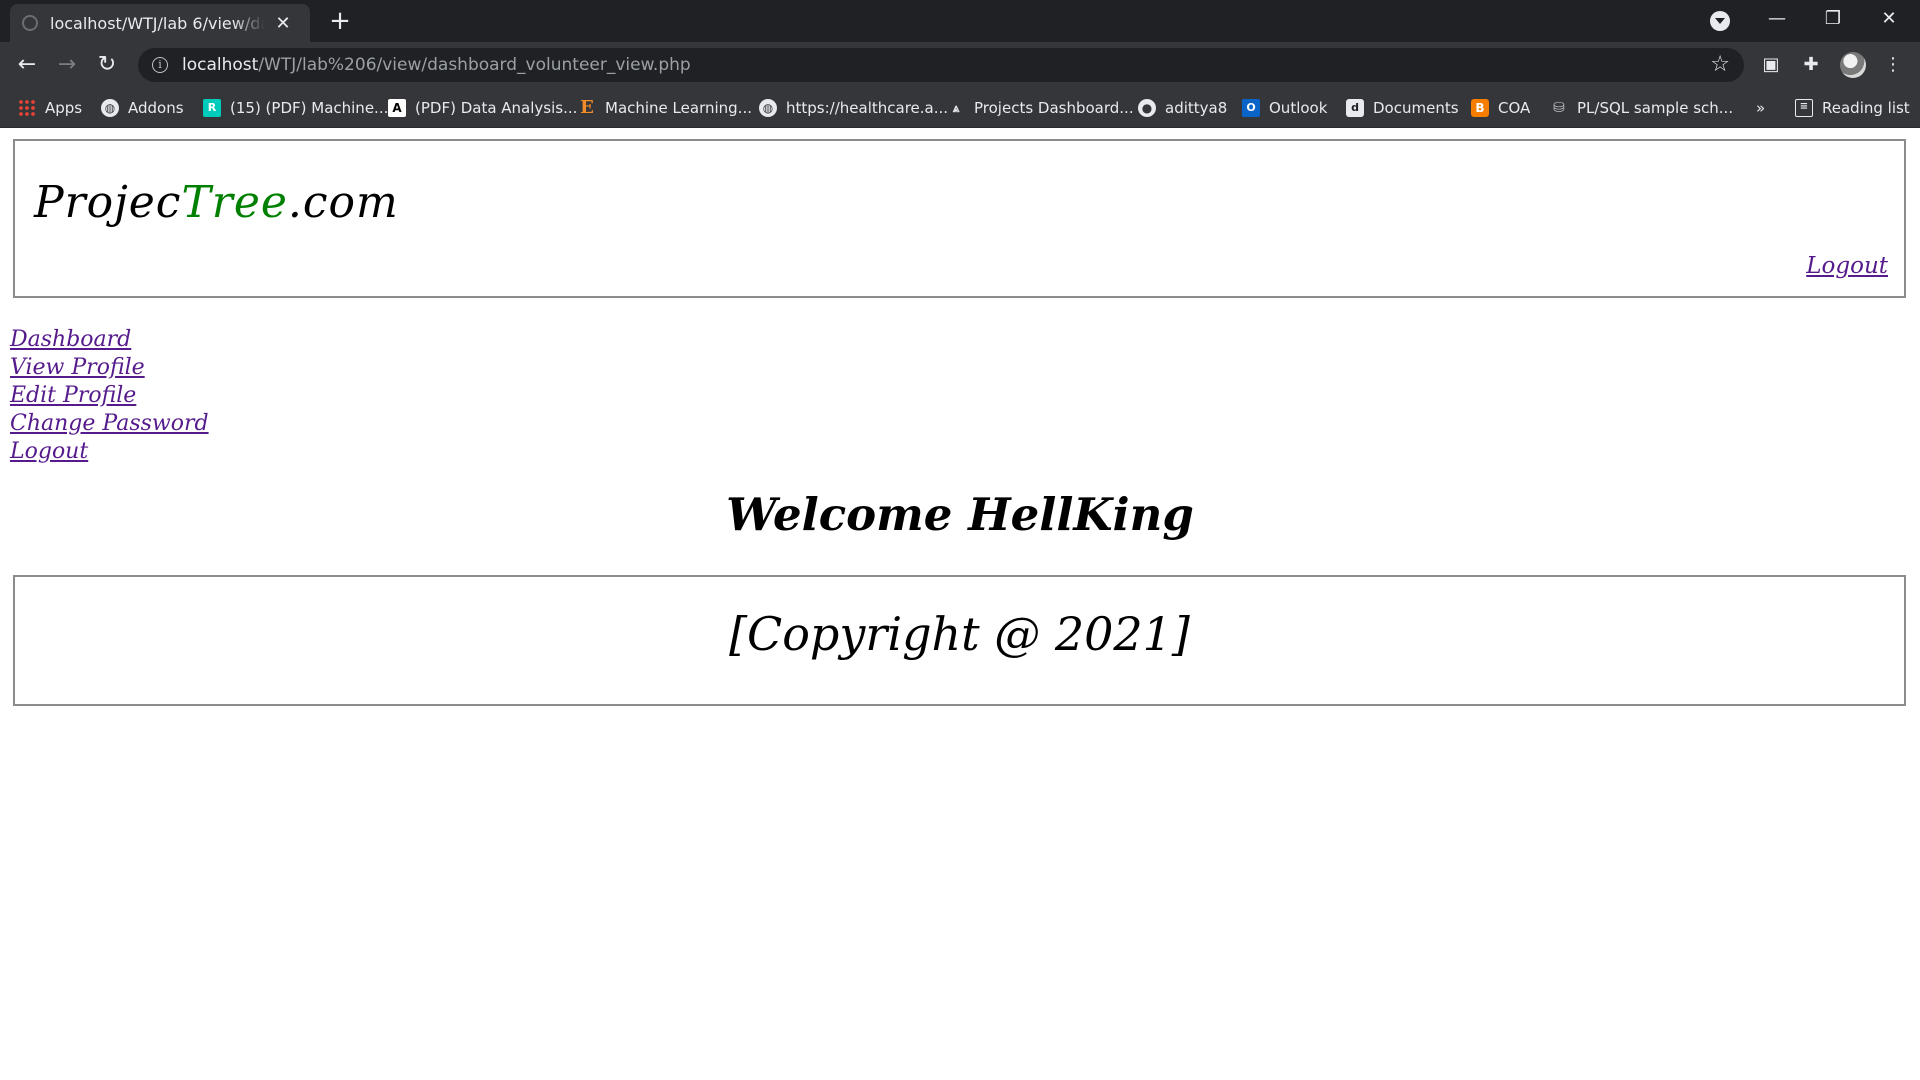 This screenshot has width=1920, height=1080. Describe the element at coordinates (67, 65) in the screenshot. I see `forward-arrow-icon: →` at that location.